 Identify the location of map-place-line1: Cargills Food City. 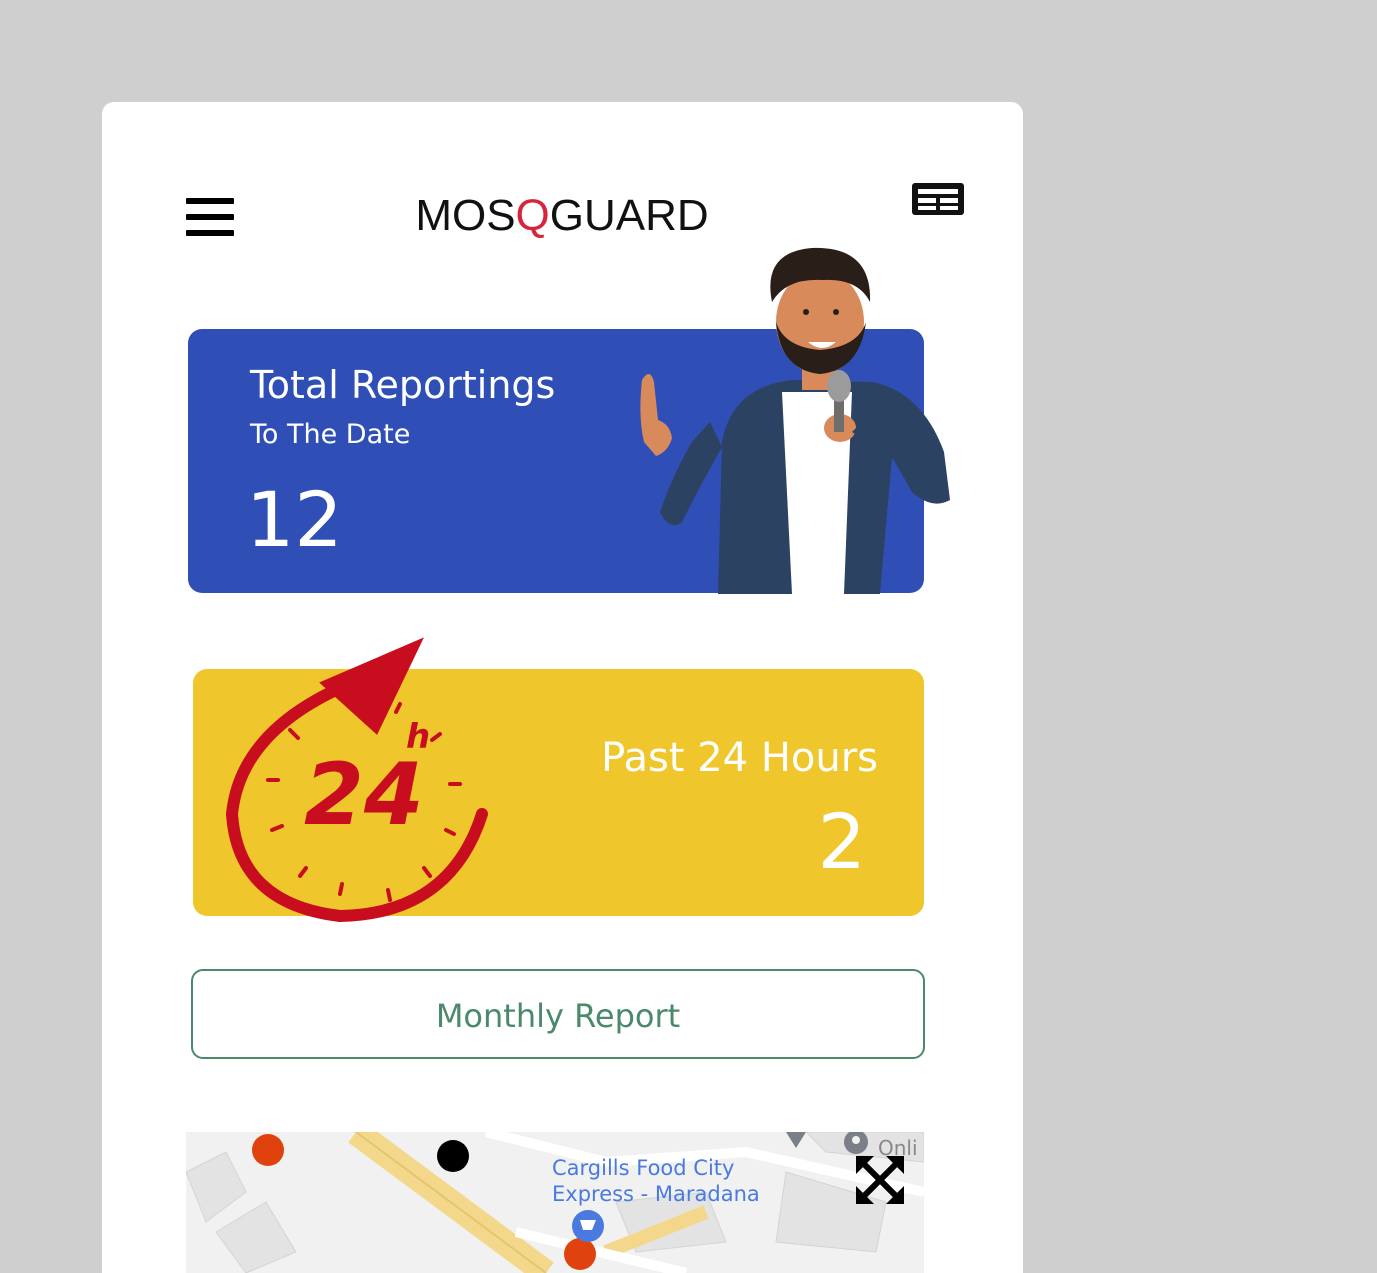
(643, 1168).